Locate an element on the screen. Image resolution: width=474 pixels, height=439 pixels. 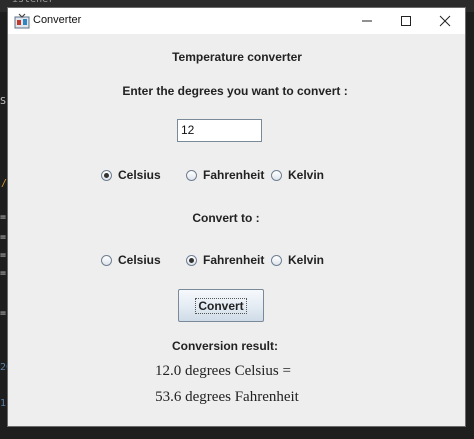
from-fahrenheit-radio: Fahrenheit is located at coordinates (225, 175).